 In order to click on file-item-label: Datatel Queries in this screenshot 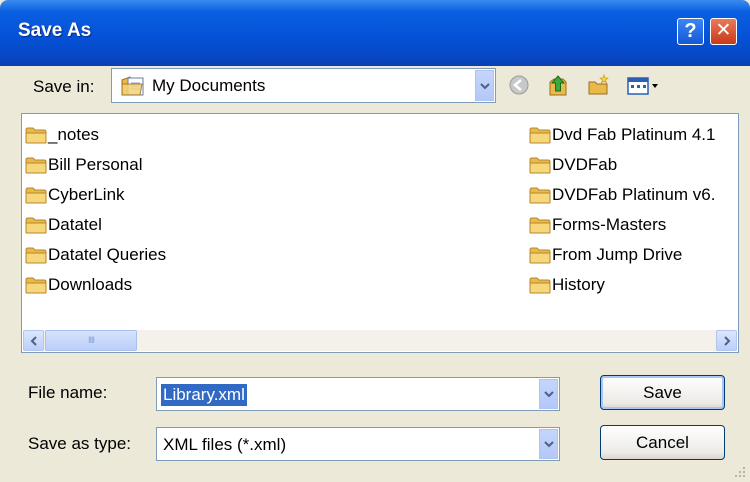, I will do `click(107, 254)`.